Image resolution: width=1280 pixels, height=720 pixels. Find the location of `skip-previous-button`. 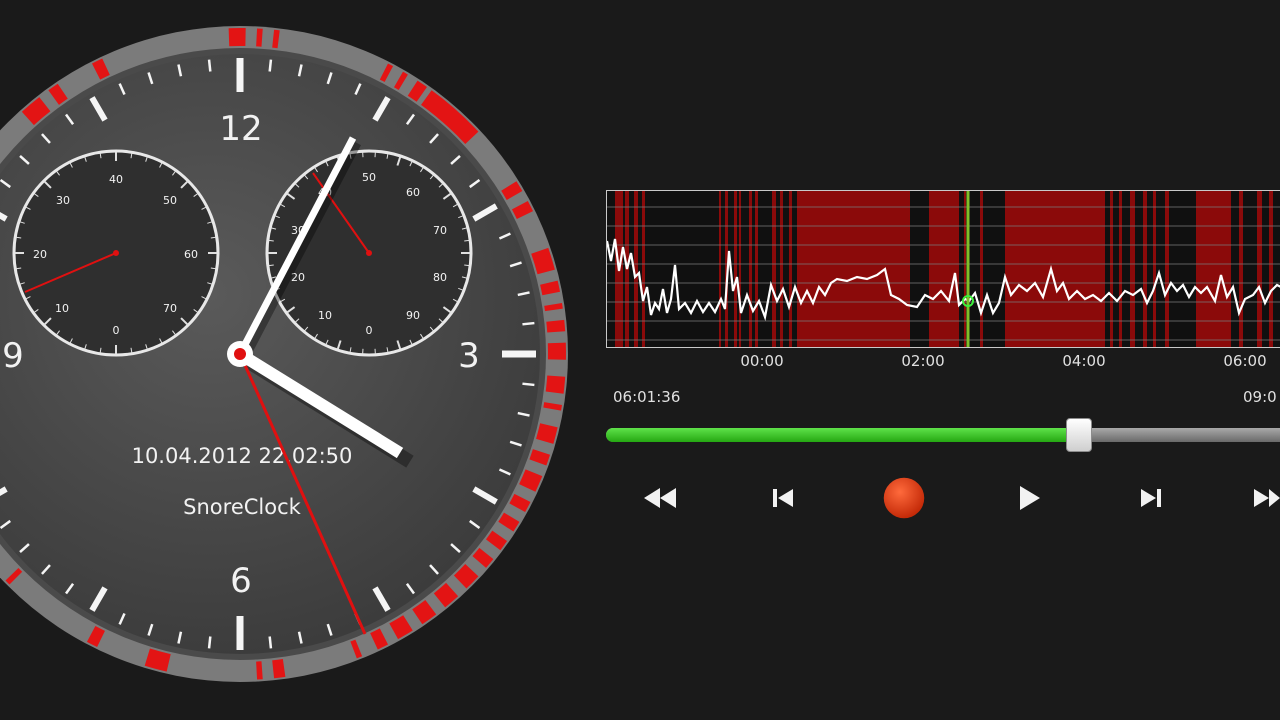

skip-previous-button is located at coordinates (782, 498).